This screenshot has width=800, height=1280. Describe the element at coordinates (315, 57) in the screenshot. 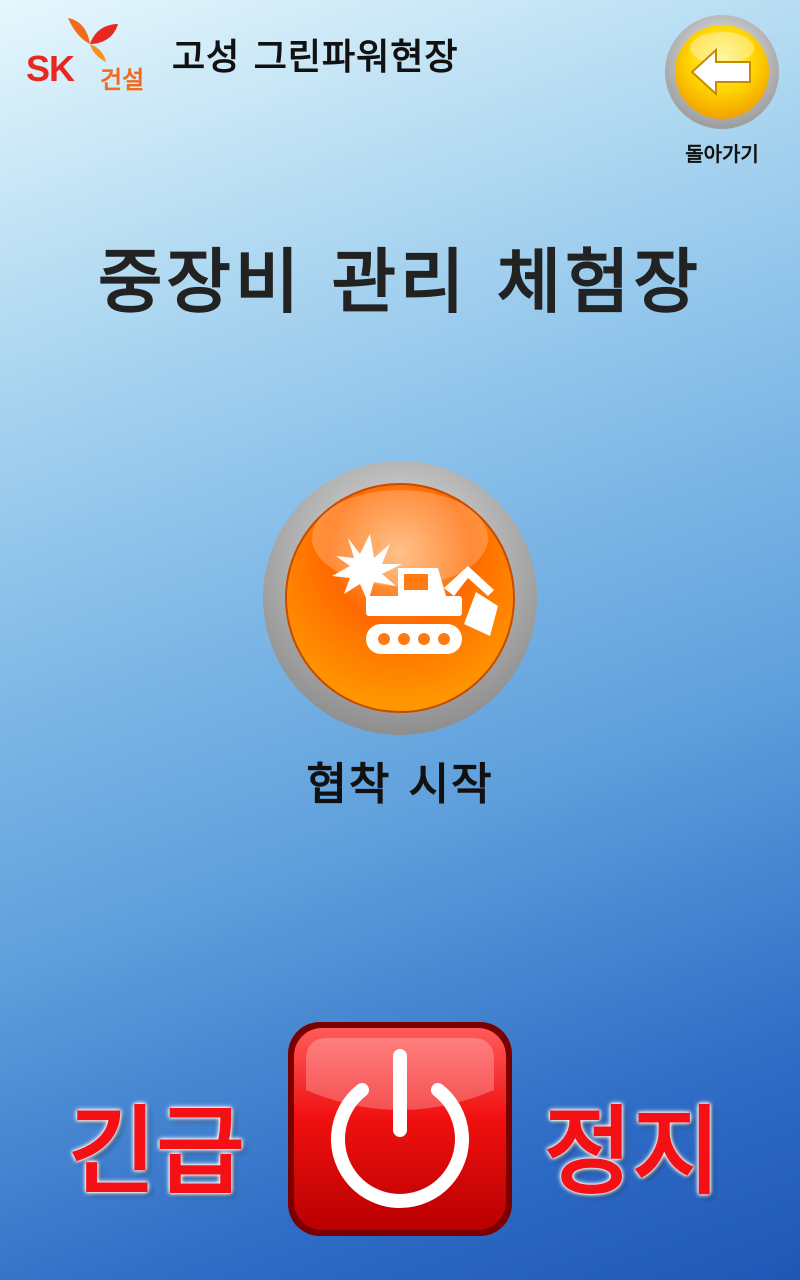

I see `site-title: 고성 그린파워현장` at that location.